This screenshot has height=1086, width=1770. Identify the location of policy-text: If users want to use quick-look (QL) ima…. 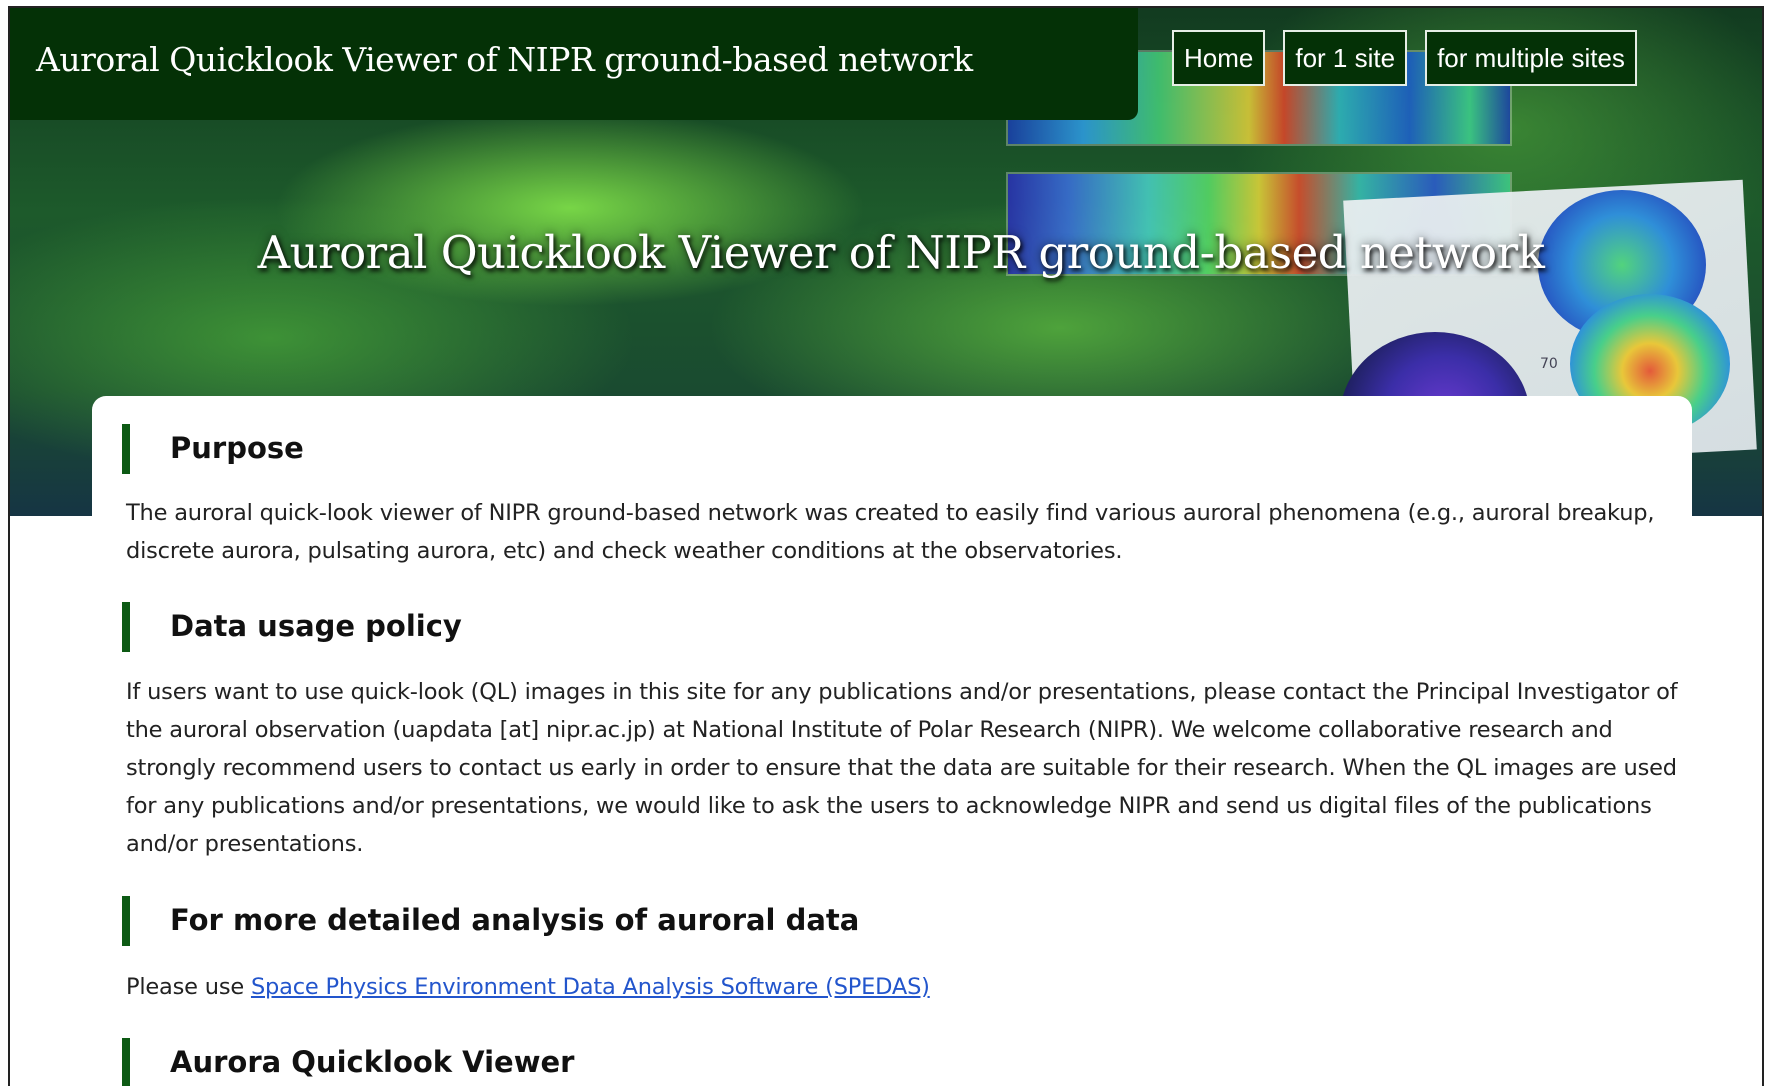
(902, 768).